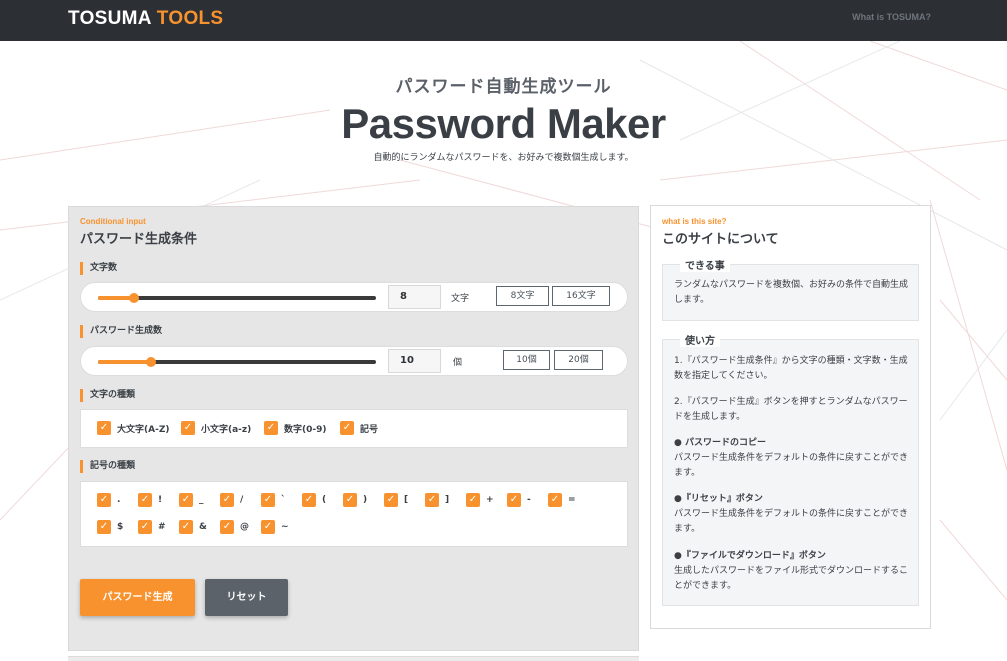  I want to click on symbol-types-label: 記号の種類, so click(107, 466).